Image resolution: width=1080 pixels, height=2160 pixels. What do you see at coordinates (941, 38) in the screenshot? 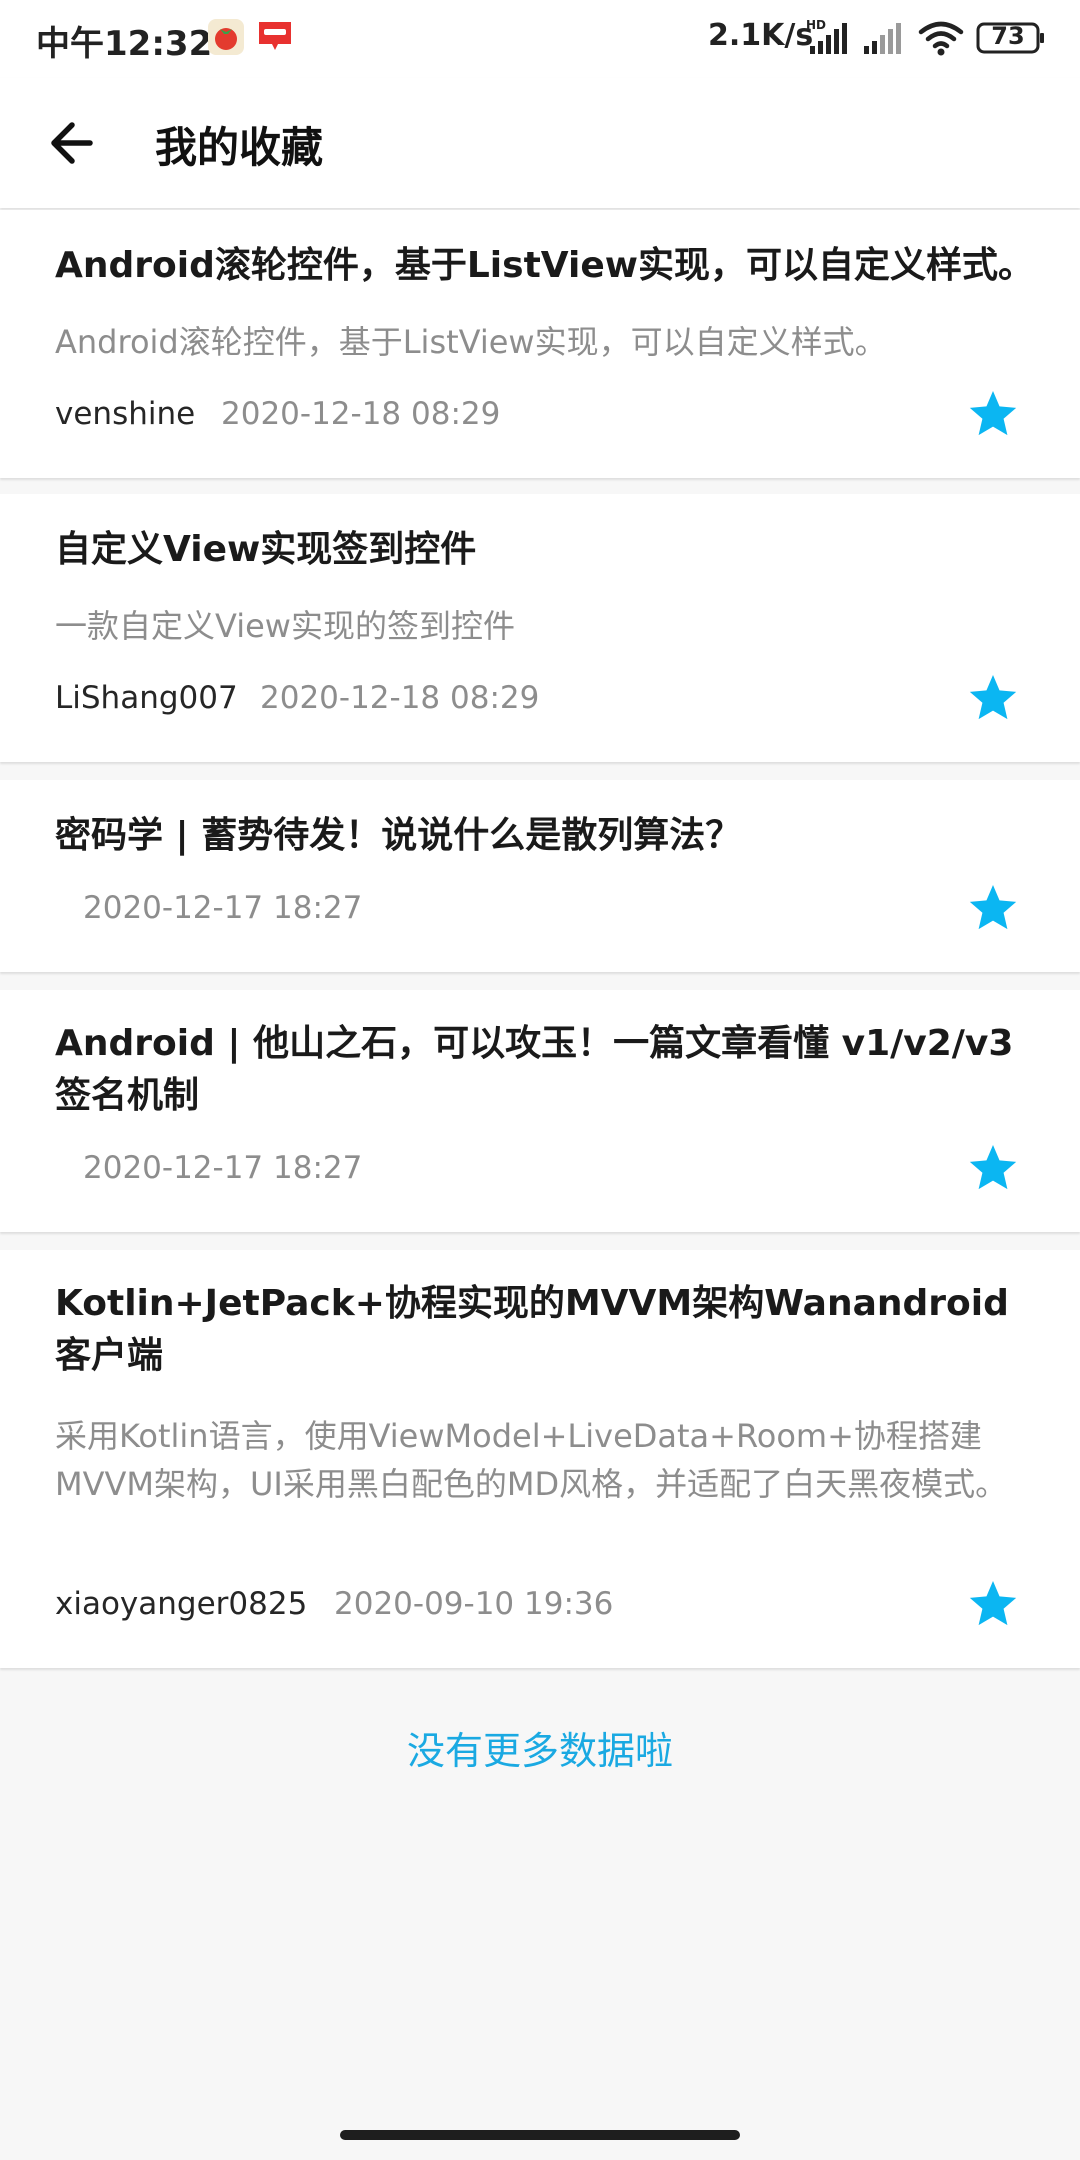
I see `wifi-icon` at bounding box center [941, 38].